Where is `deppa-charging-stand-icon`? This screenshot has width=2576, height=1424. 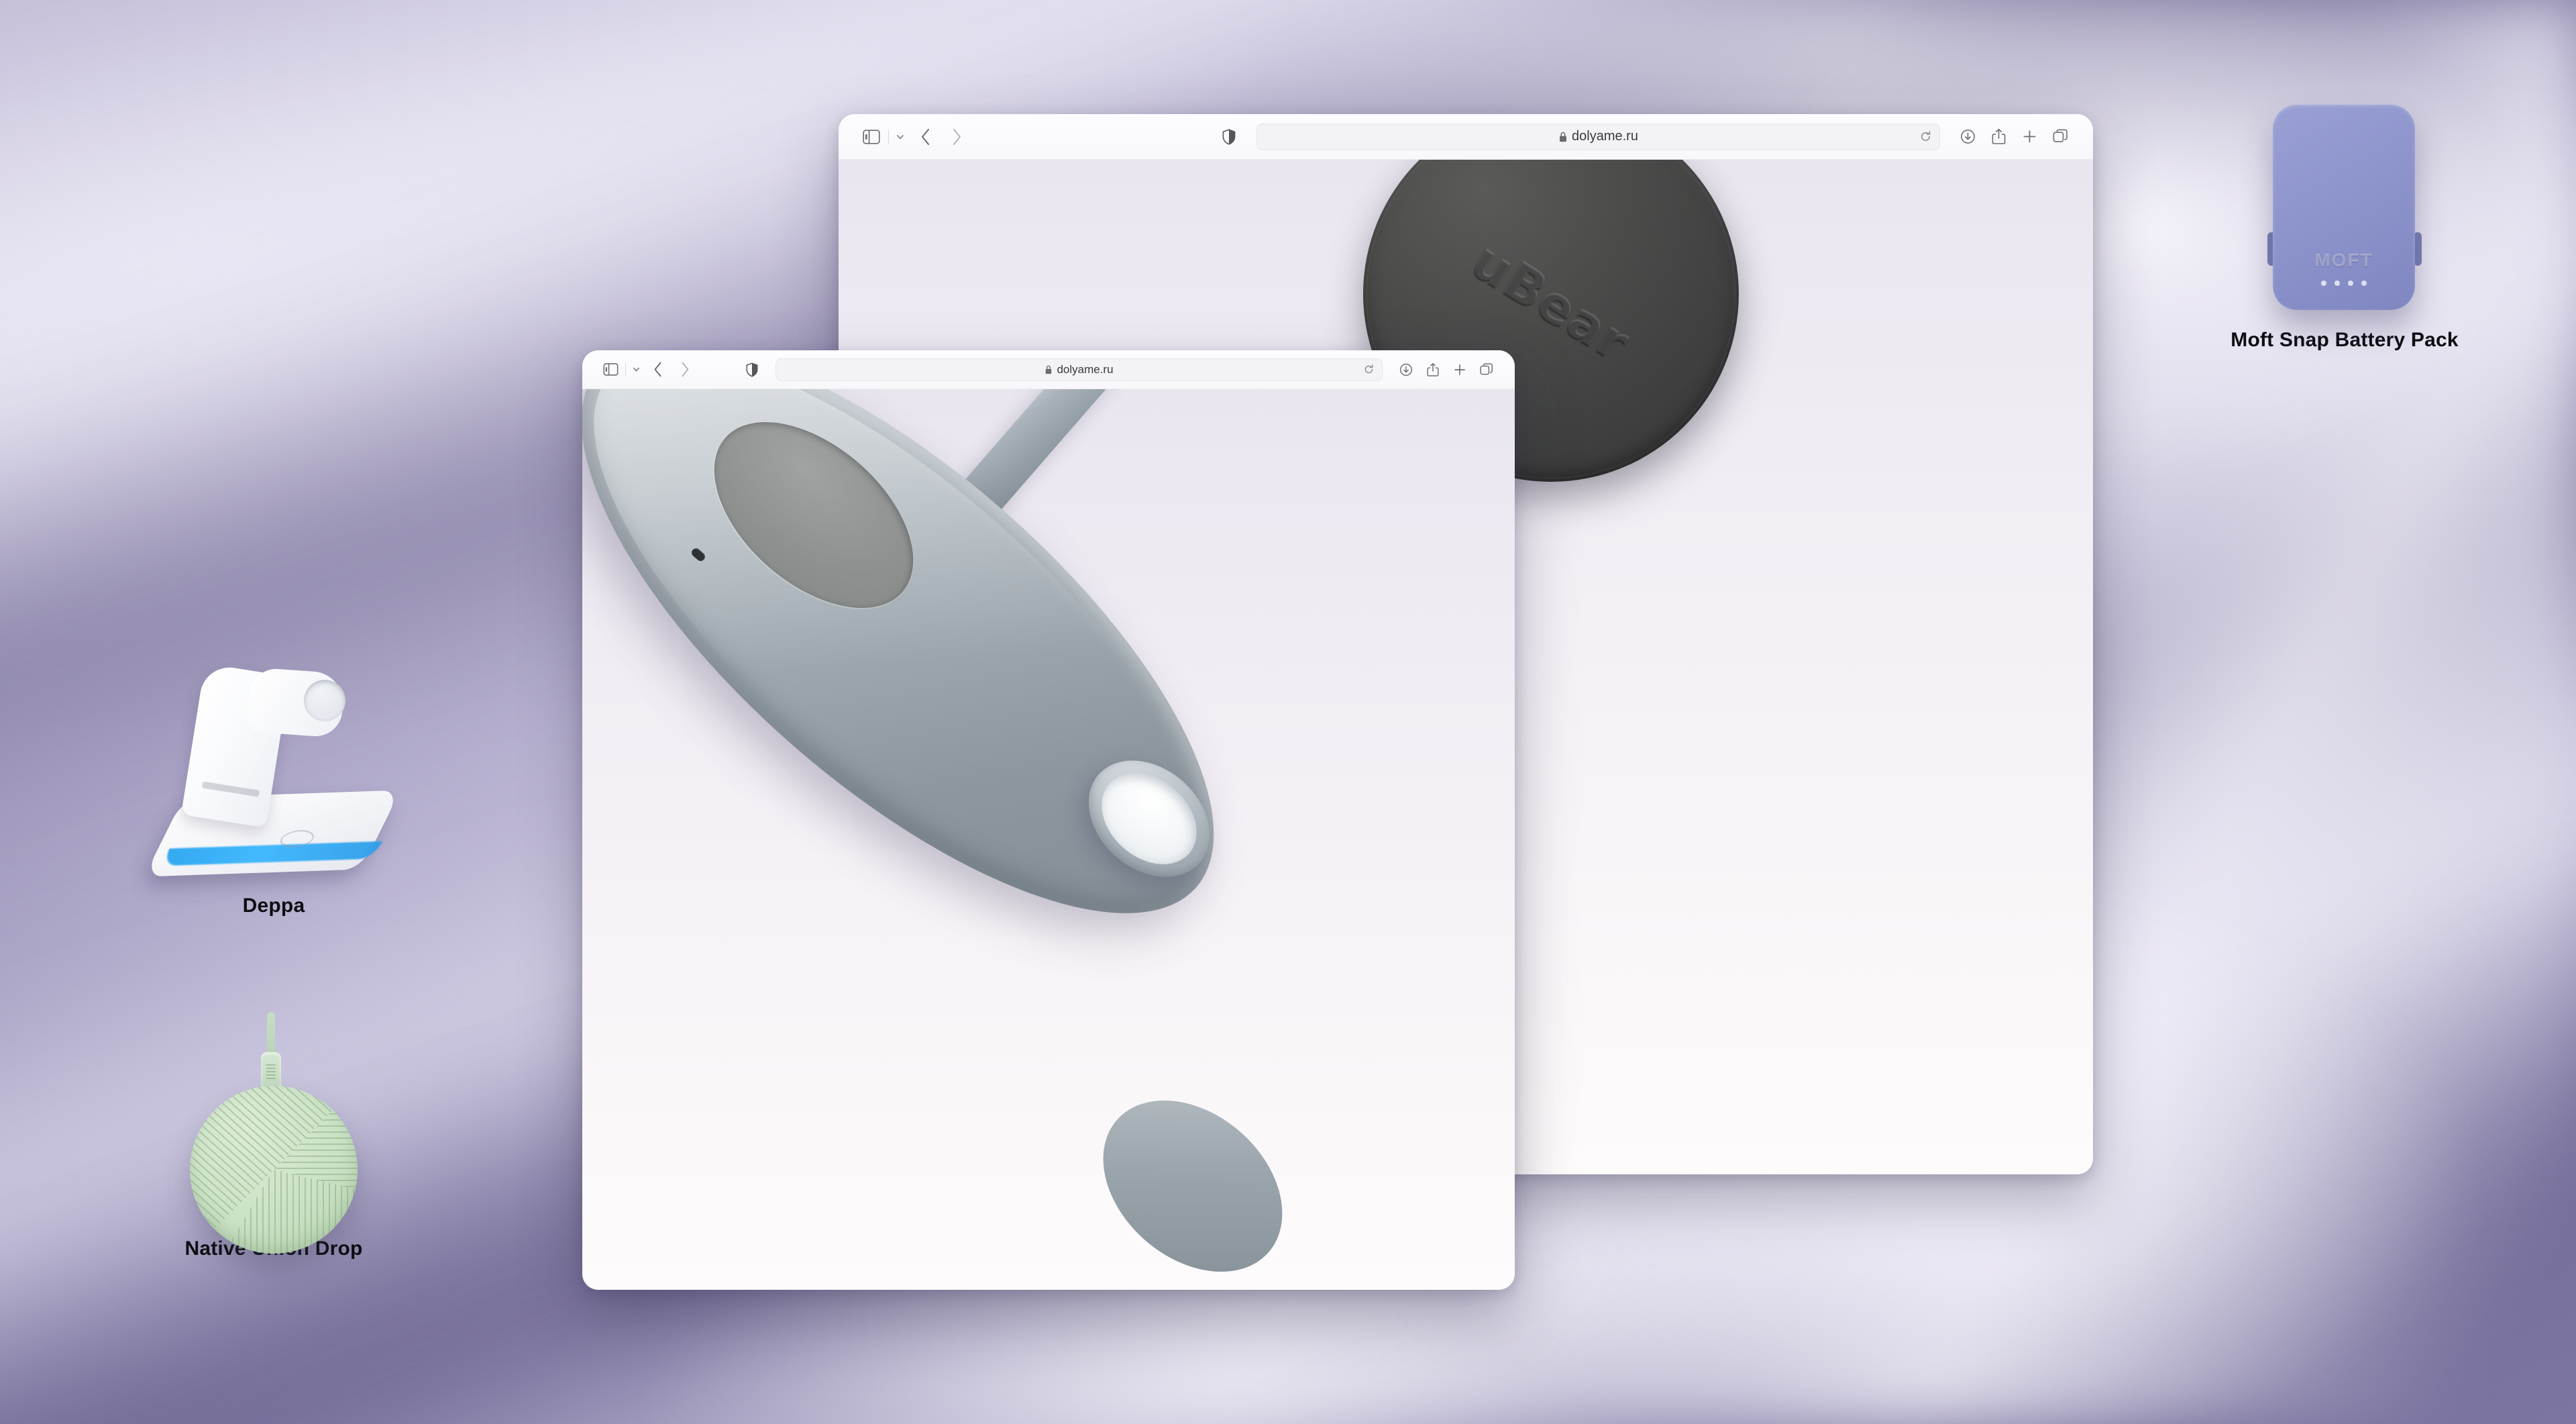
deppa-charging-stand-icon is located at coordinates (272, 771).